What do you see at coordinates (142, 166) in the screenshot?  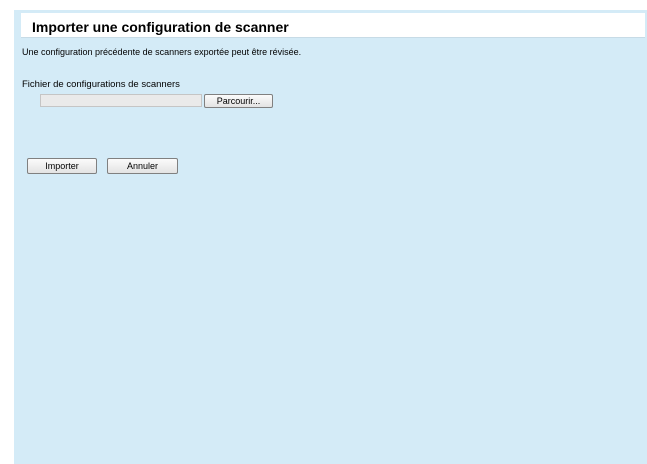 I see `cancel-button: Annuler` at bounding box center [142, 166].